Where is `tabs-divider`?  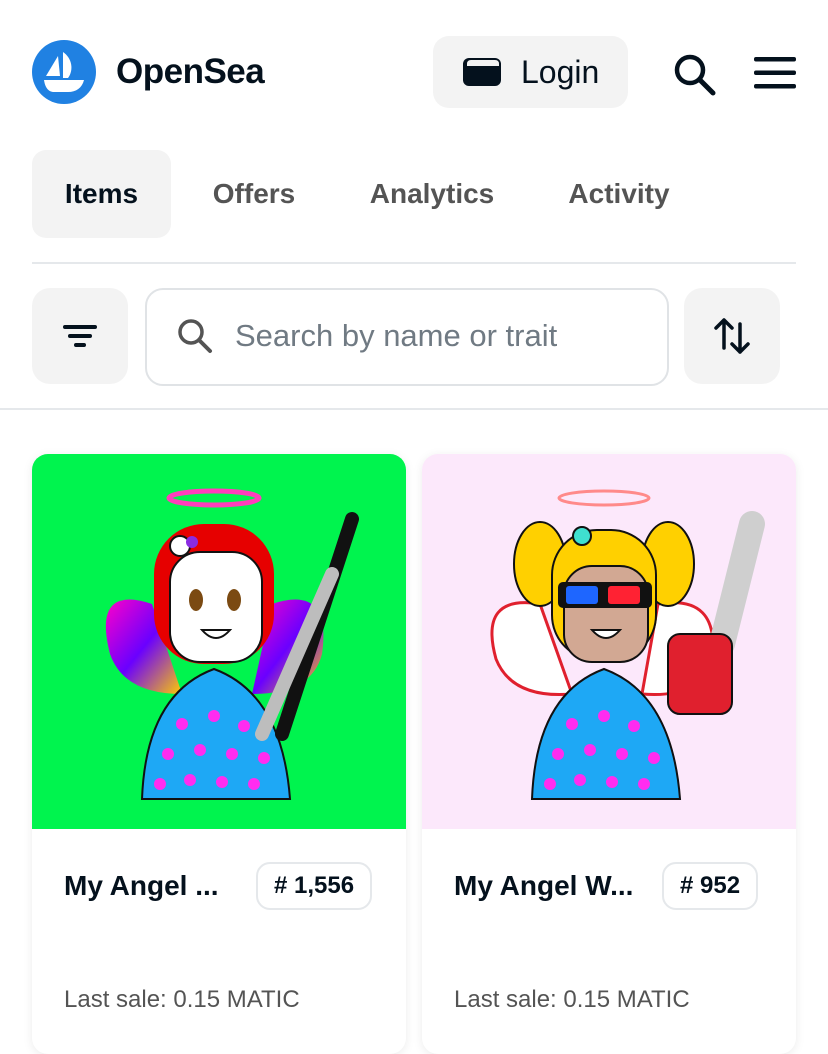
tabs-divider is located at coordinates (414, 263).